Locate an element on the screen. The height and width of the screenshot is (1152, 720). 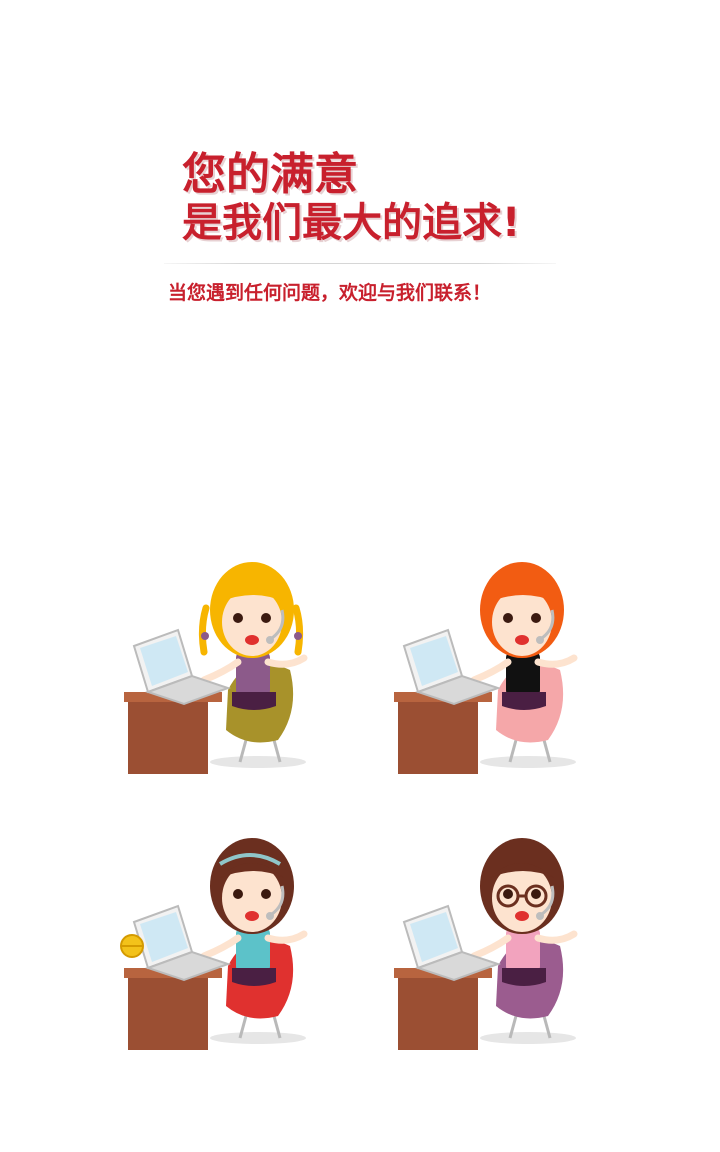
headline: 您的满意 是我们最大的追求! is located at coordinates (382, 198).